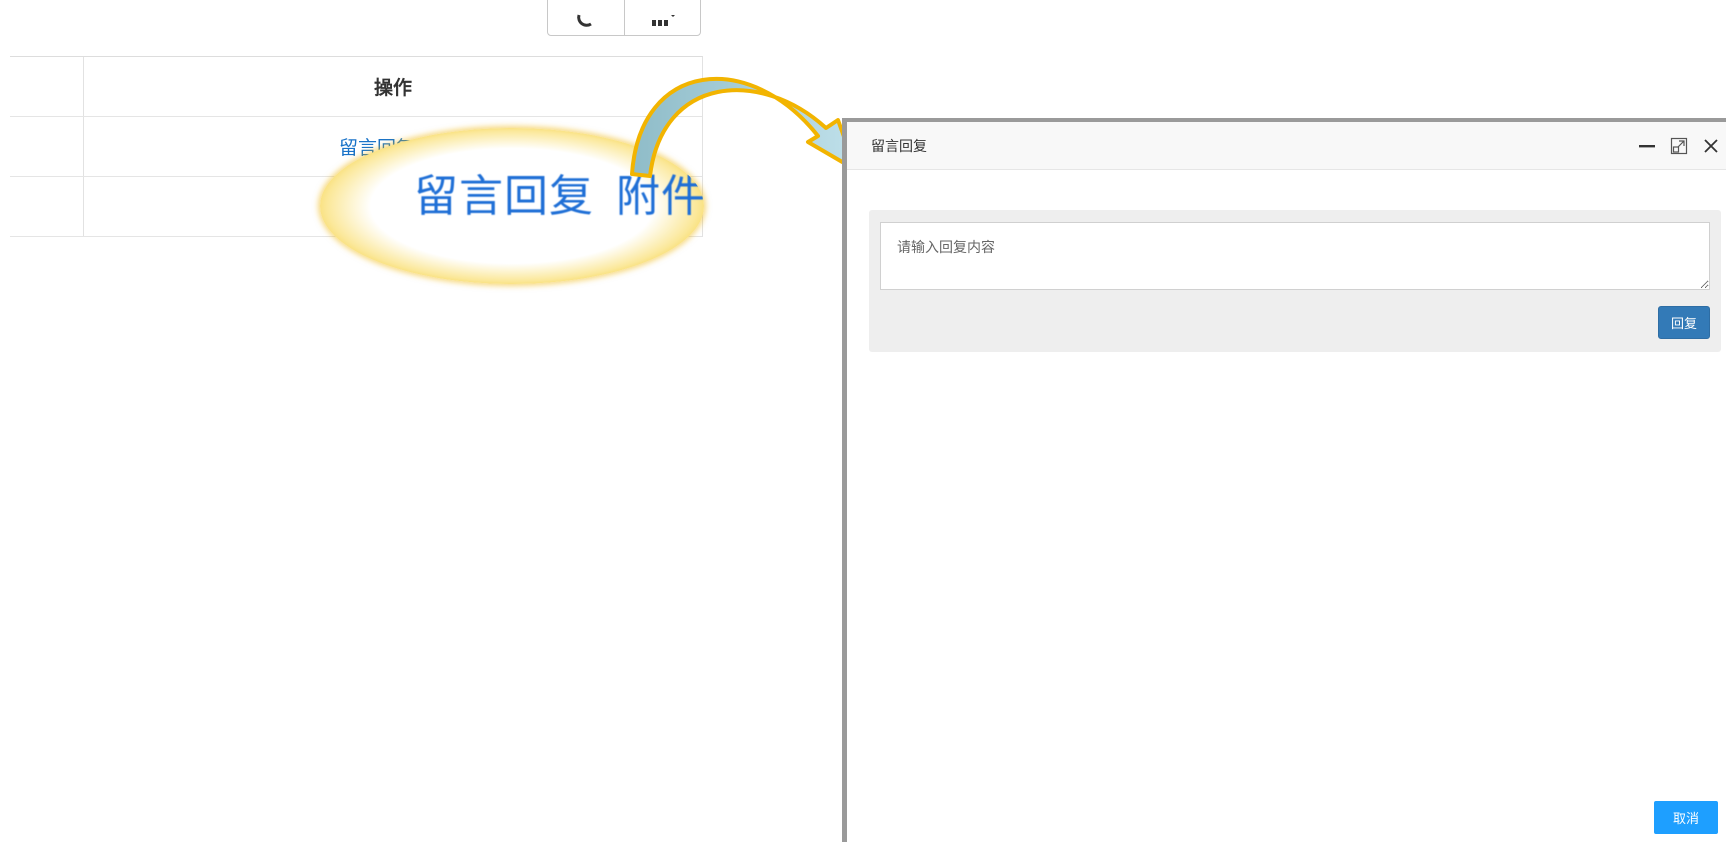 The width and height of the screenshot is (1726, 842). I want to click on dialog-controls, so click(1682, 146).